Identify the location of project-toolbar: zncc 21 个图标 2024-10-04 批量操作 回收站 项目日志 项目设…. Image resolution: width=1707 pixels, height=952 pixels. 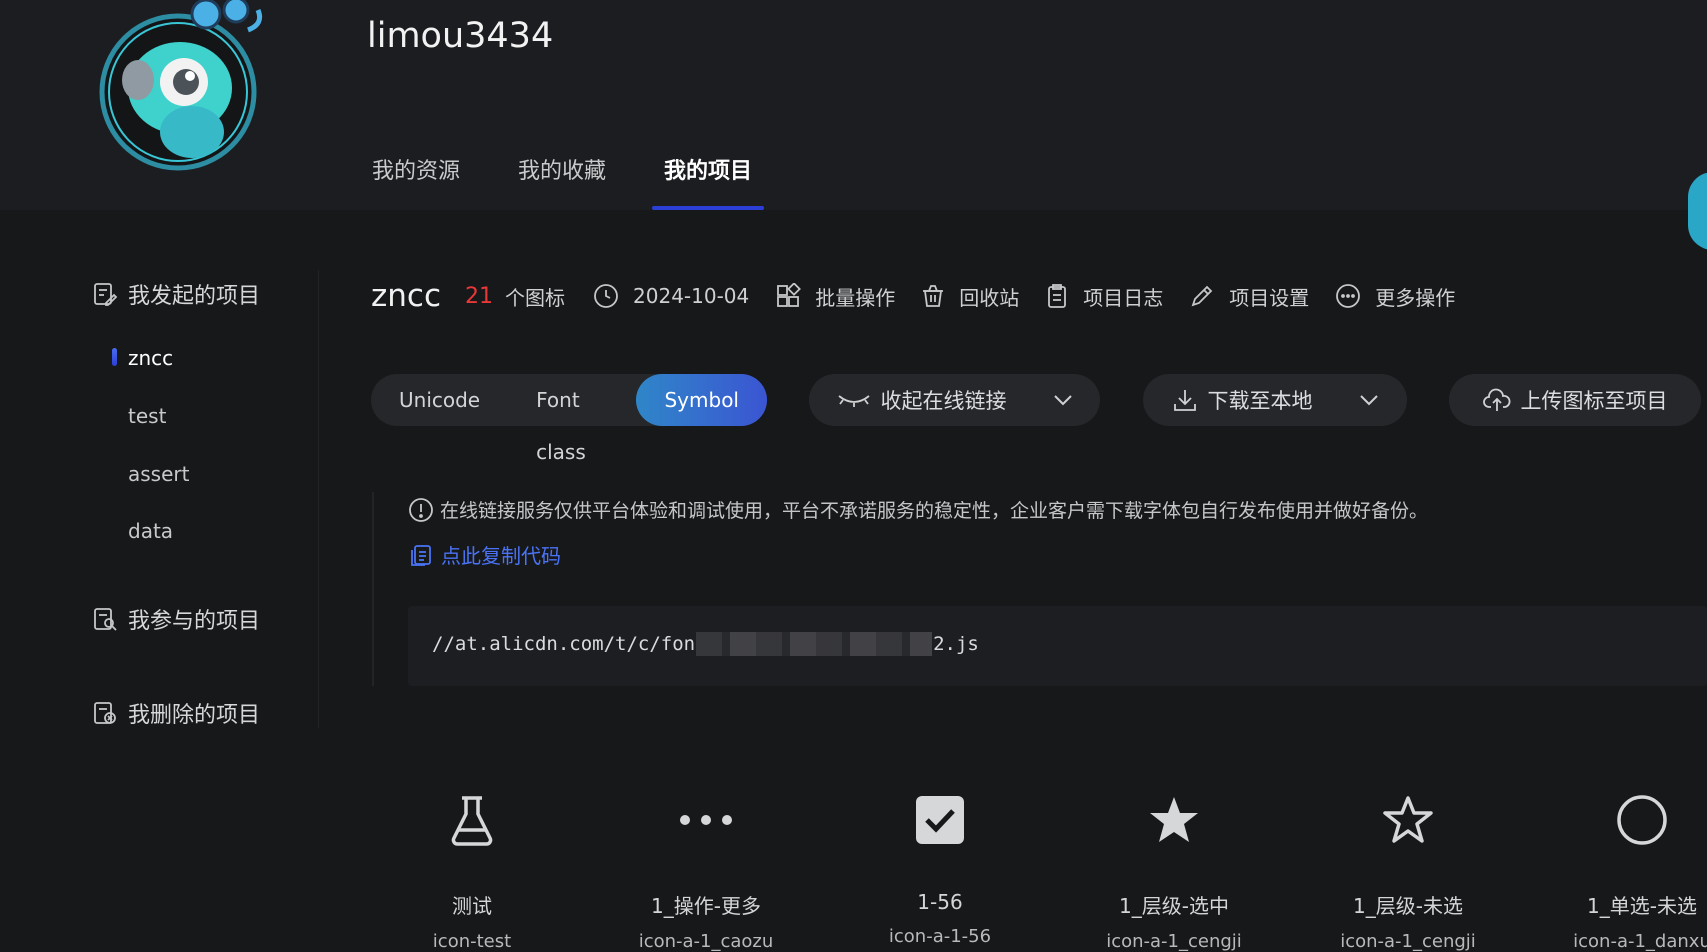
(913, 296).